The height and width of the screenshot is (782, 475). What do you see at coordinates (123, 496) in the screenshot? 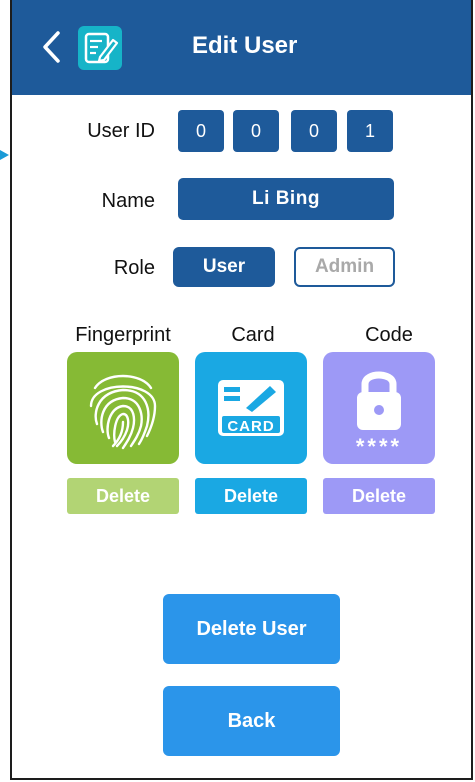
I see `fingerprint-delete-button: Delete` at bounding box center [123, 496].